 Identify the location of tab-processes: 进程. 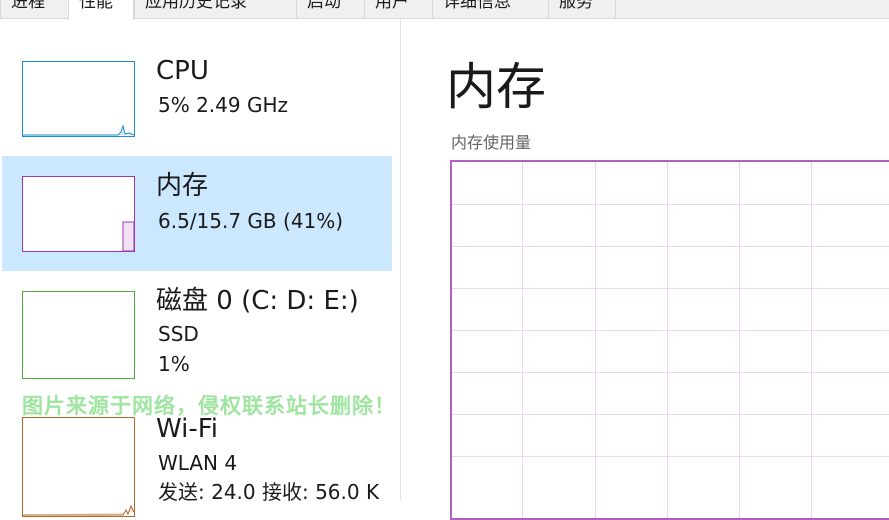
(34, 9).